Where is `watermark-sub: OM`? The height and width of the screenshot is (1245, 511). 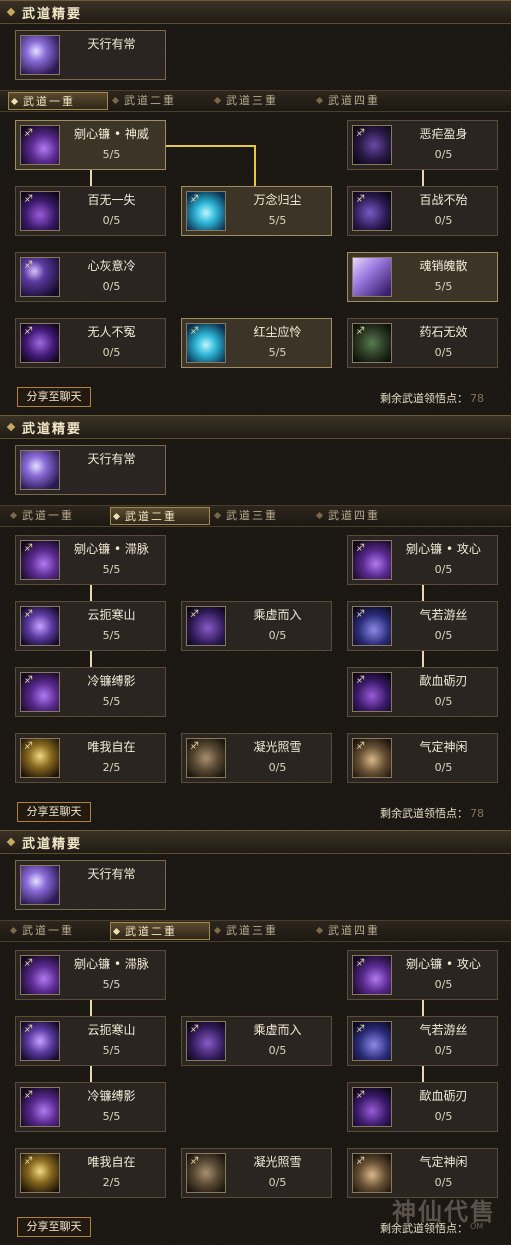 watermark-sub: OM is located at coordinates (477, 1226).